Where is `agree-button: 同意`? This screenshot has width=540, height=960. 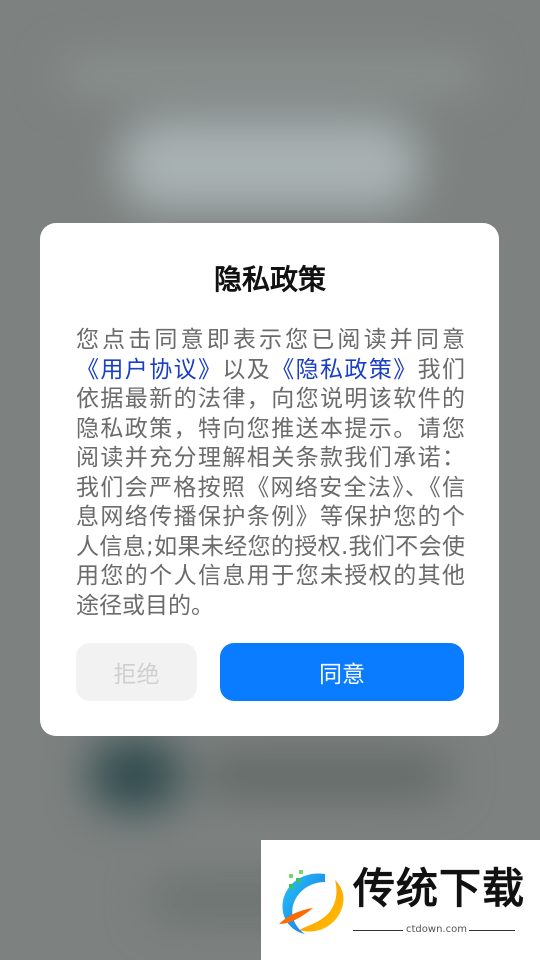
agree-button: 同意 is located at coordinates (342, 672).